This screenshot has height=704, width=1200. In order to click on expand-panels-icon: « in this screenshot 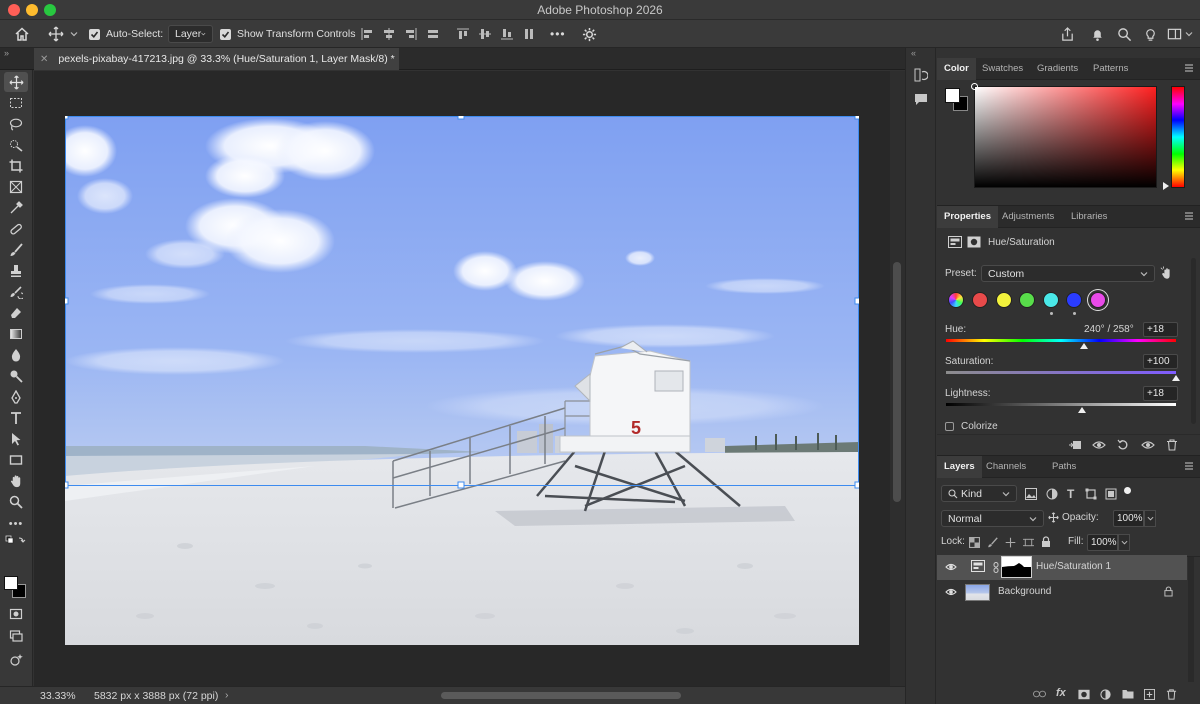, I will do `click(913, 53)`.